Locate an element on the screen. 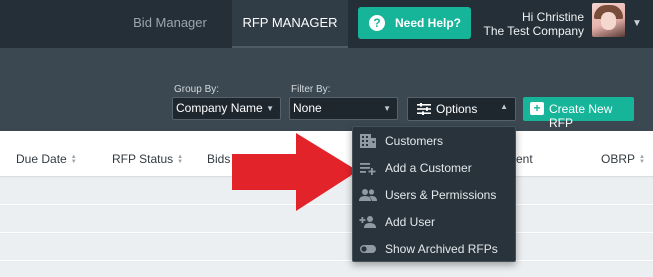  column-header-ent: ent is located at coordinates (524, 159).